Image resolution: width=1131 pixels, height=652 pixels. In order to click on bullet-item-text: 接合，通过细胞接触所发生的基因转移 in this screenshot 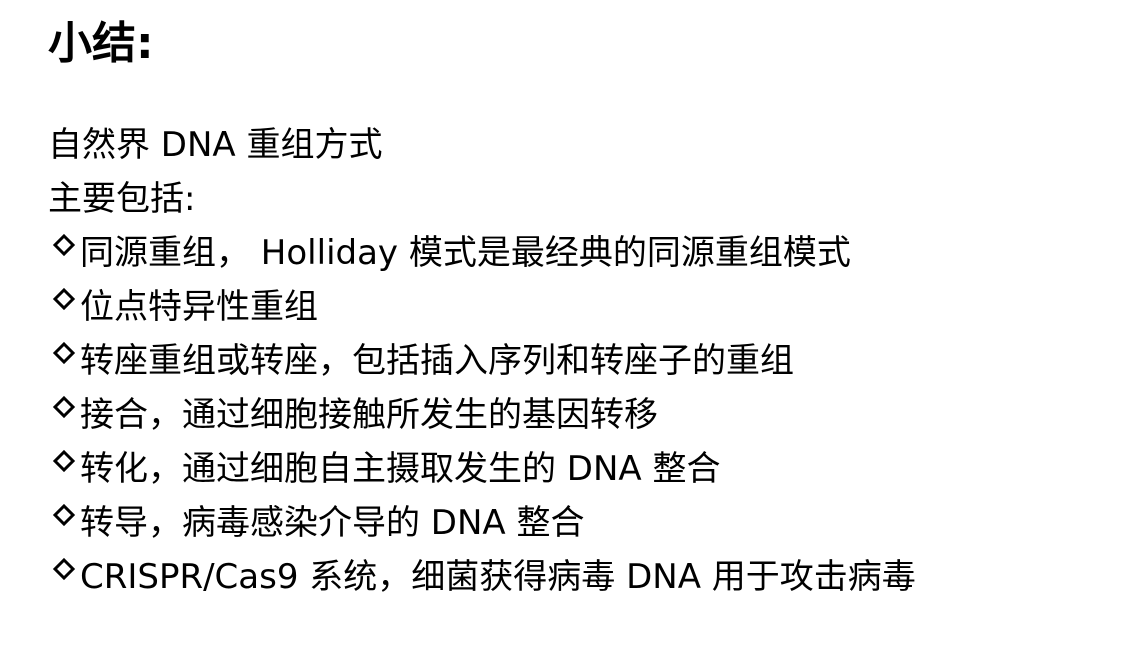, I will do `click(369, 415)`.